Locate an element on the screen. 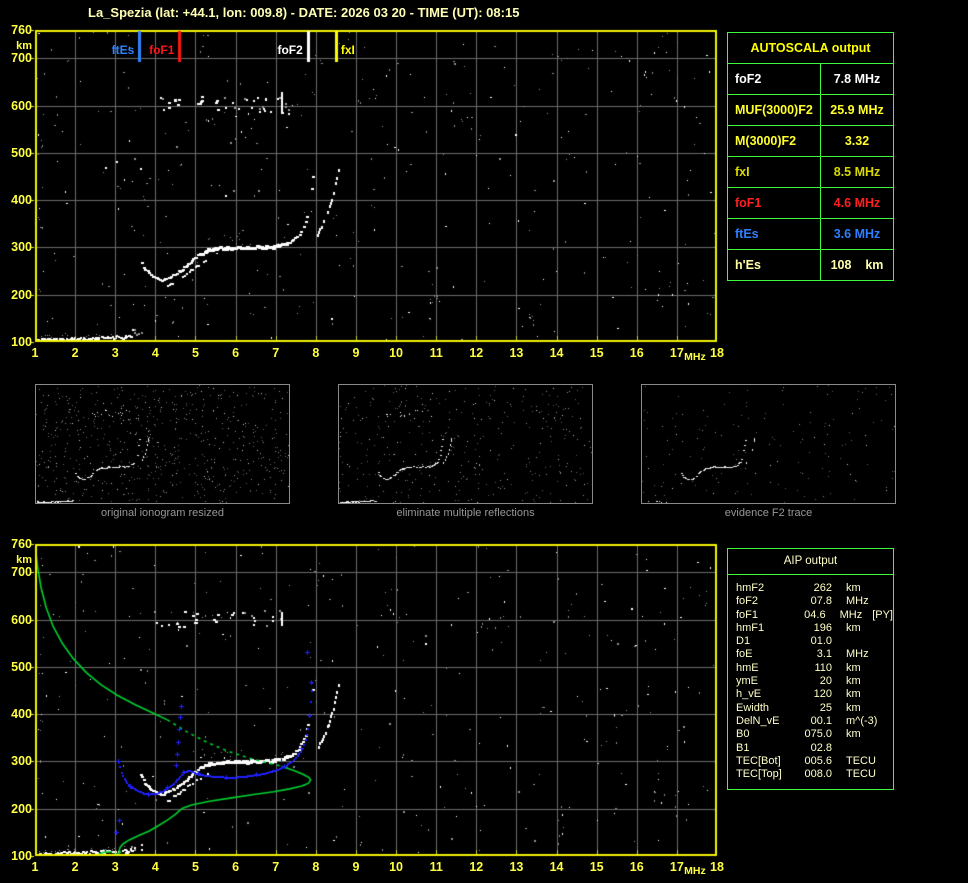  autoscala-row-ftEs: ftEs 3.6 MHz is located at coordinates (810, 234).